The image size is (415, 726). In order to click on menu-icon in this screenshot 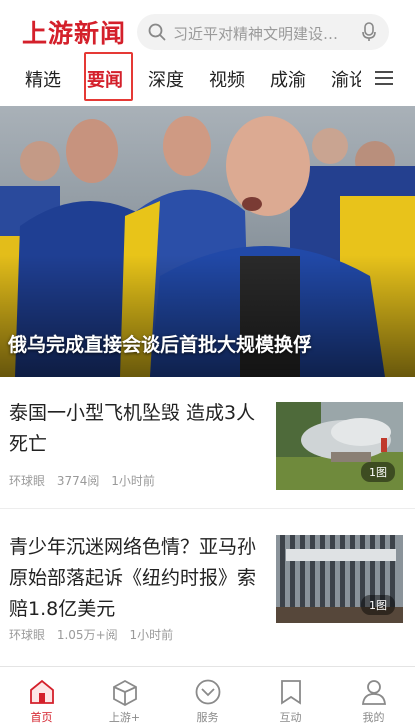, I will do `click(385, 78)`.